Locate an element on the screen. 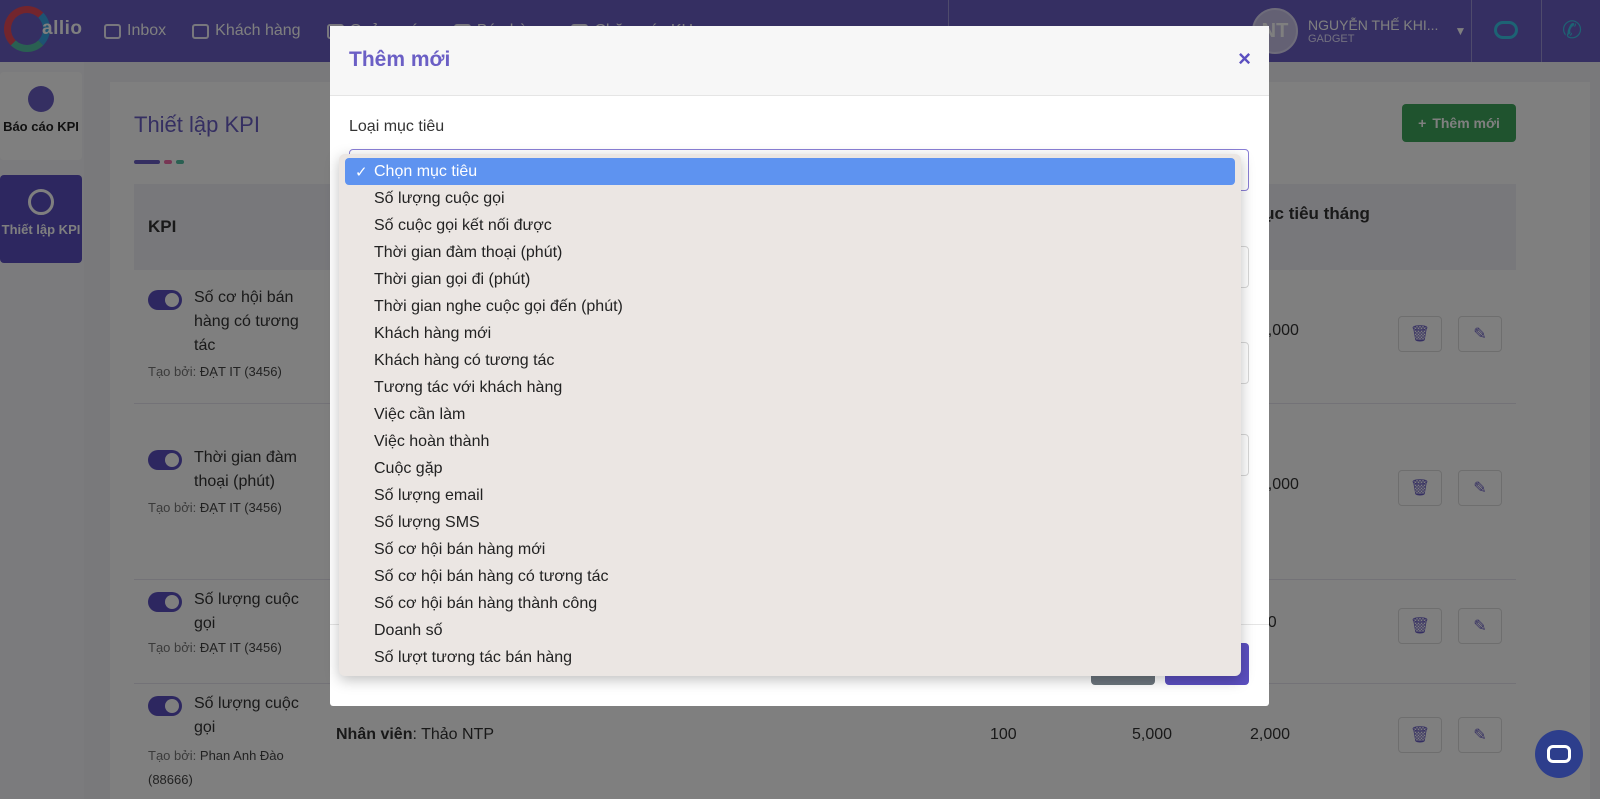  option: Số lượng email is located at coordinates (790, 495).